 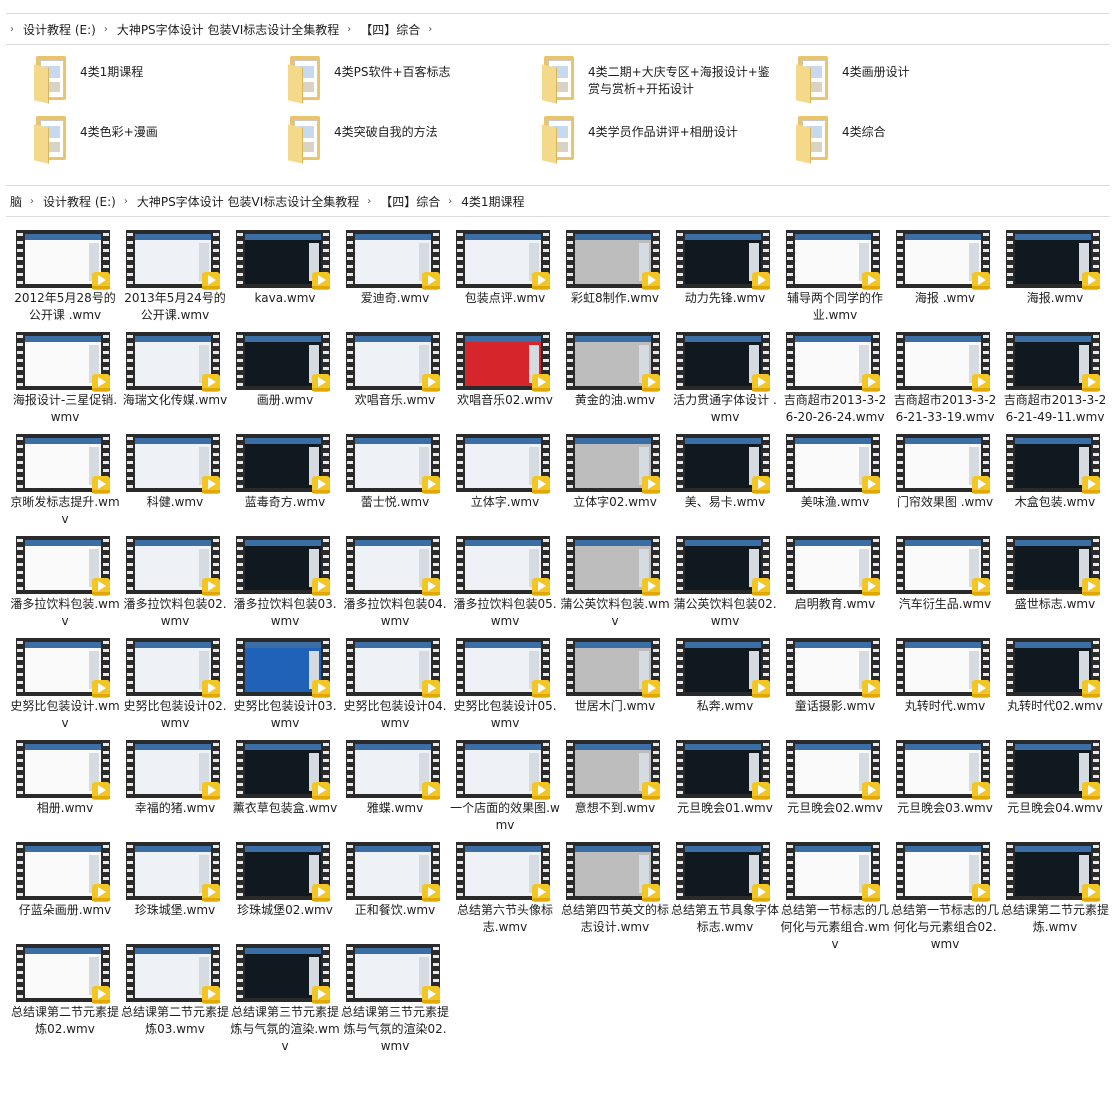 What do you see at coordinates (505, 789) in the screenshot?
I see `video-file-item: 一个店面的效果图.wmv` at bounding box center [505, 789].